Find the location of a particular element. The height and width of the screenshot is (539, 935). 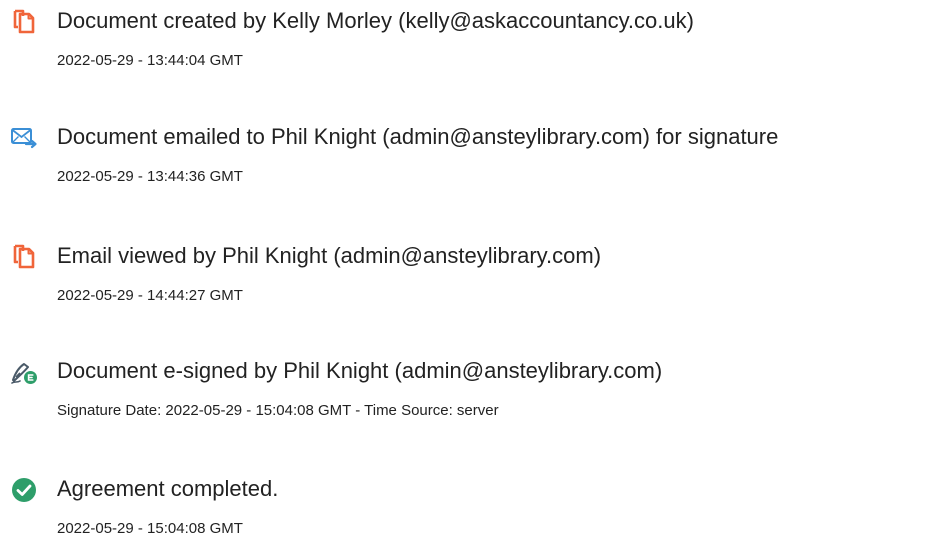

event-timestamp: 2022-05-29 - 13:44:36 GMT is located at coordinates (150, 176).